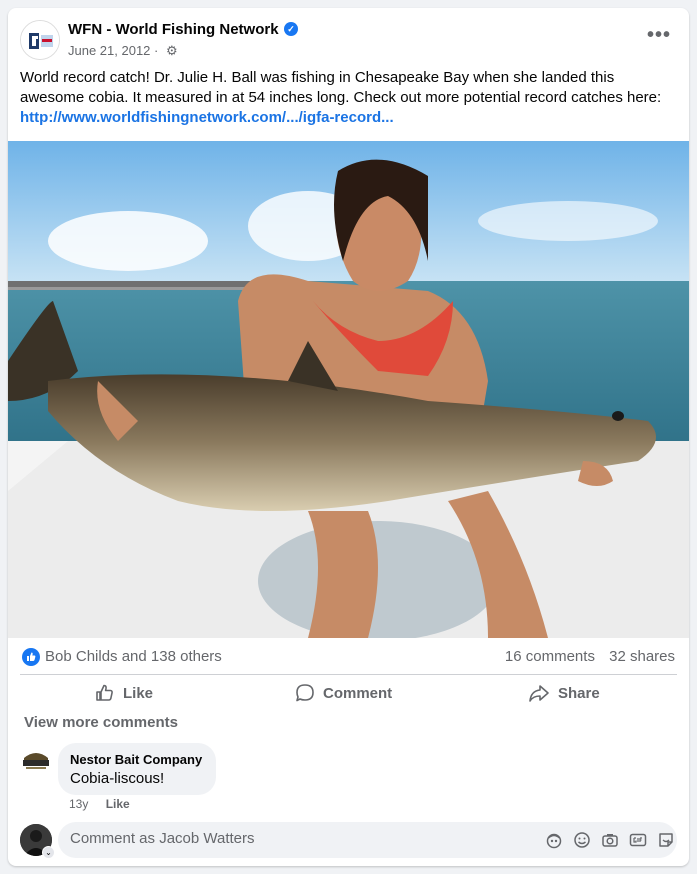 The image size is (697, 874). What do you see at coordinates (138, 693) in the screenshot?
I see `like-label: Like` at bounding box center [138, 693].